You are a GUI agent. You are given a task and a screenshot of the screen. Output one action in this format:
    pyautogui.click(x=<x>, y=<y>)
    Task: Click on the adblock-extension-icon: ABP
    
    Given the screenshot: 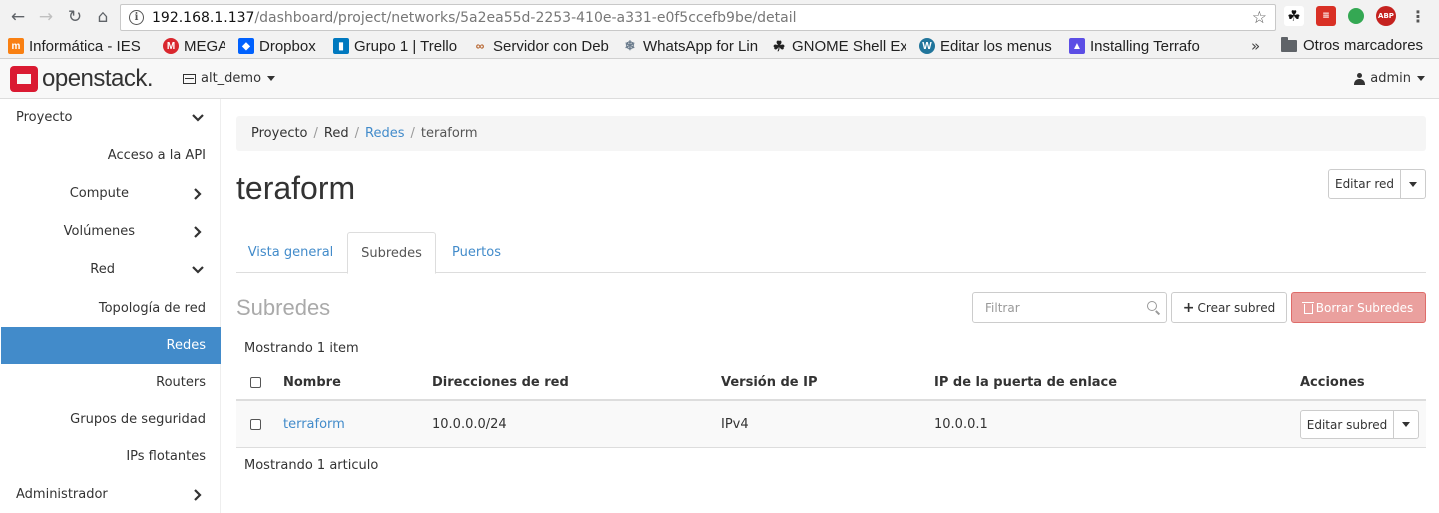 What is the action you would take?
    pyautogui.click(x=1386, y=16)
    